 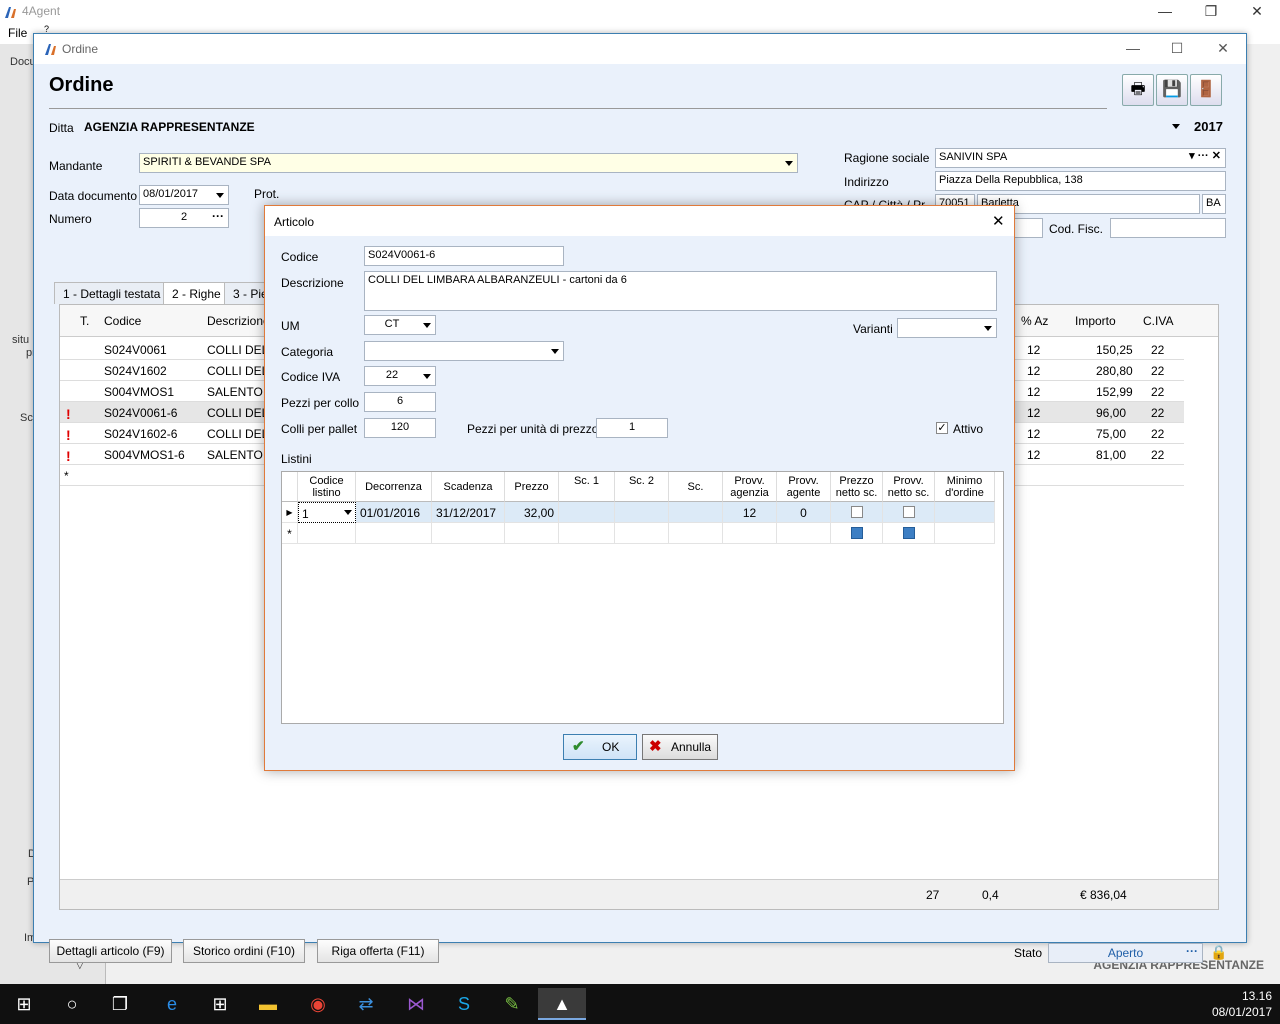 What do you see at coordinates (327, 512) in the screenshot?
I see `listino-codice-select: 1` at bounding box center [327, 512].